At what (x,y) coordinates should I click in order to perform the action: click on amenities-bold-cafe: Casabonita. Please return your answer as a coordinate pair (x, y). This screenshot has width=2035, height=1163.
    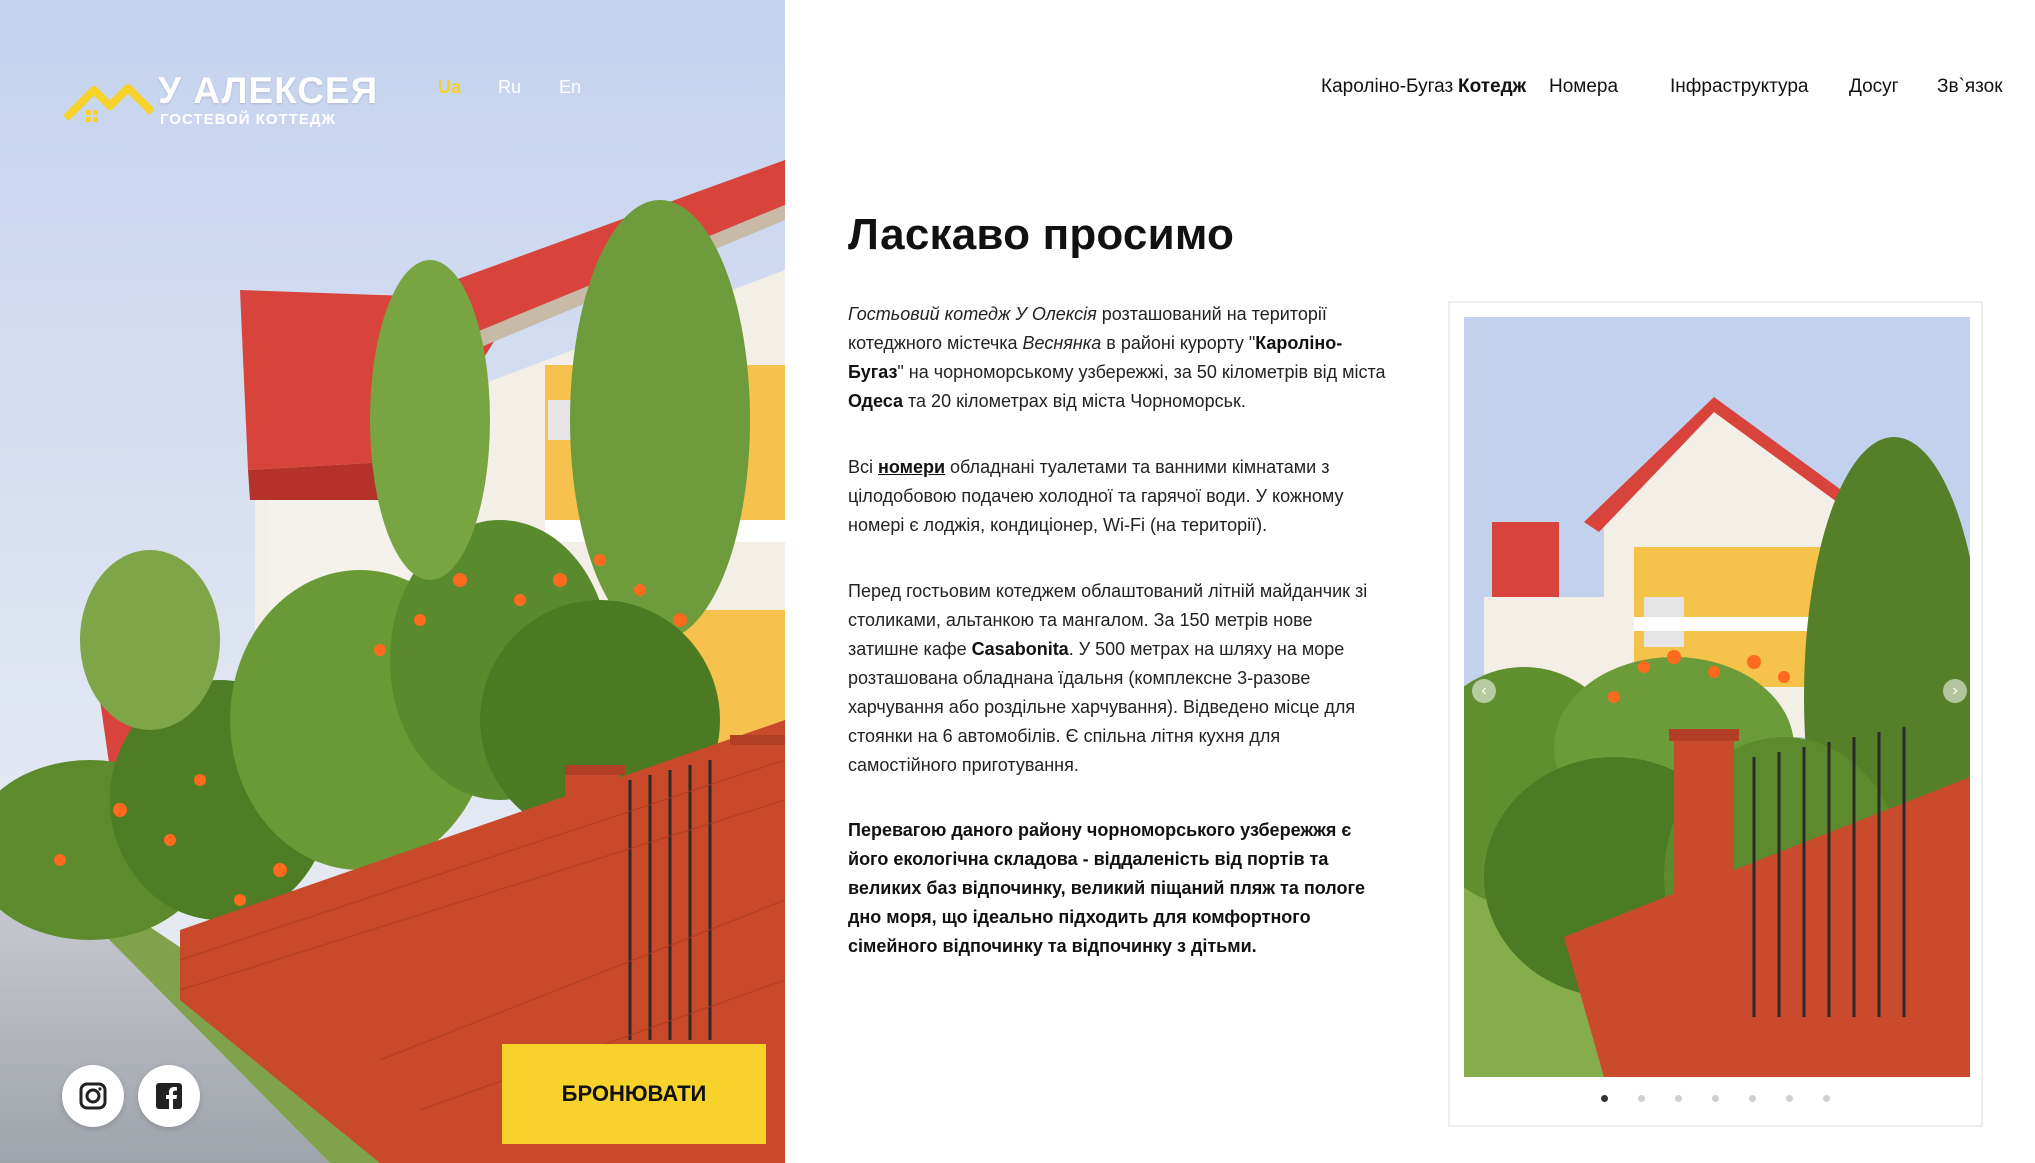
    Looking at the image, I should click on (1020, 649).